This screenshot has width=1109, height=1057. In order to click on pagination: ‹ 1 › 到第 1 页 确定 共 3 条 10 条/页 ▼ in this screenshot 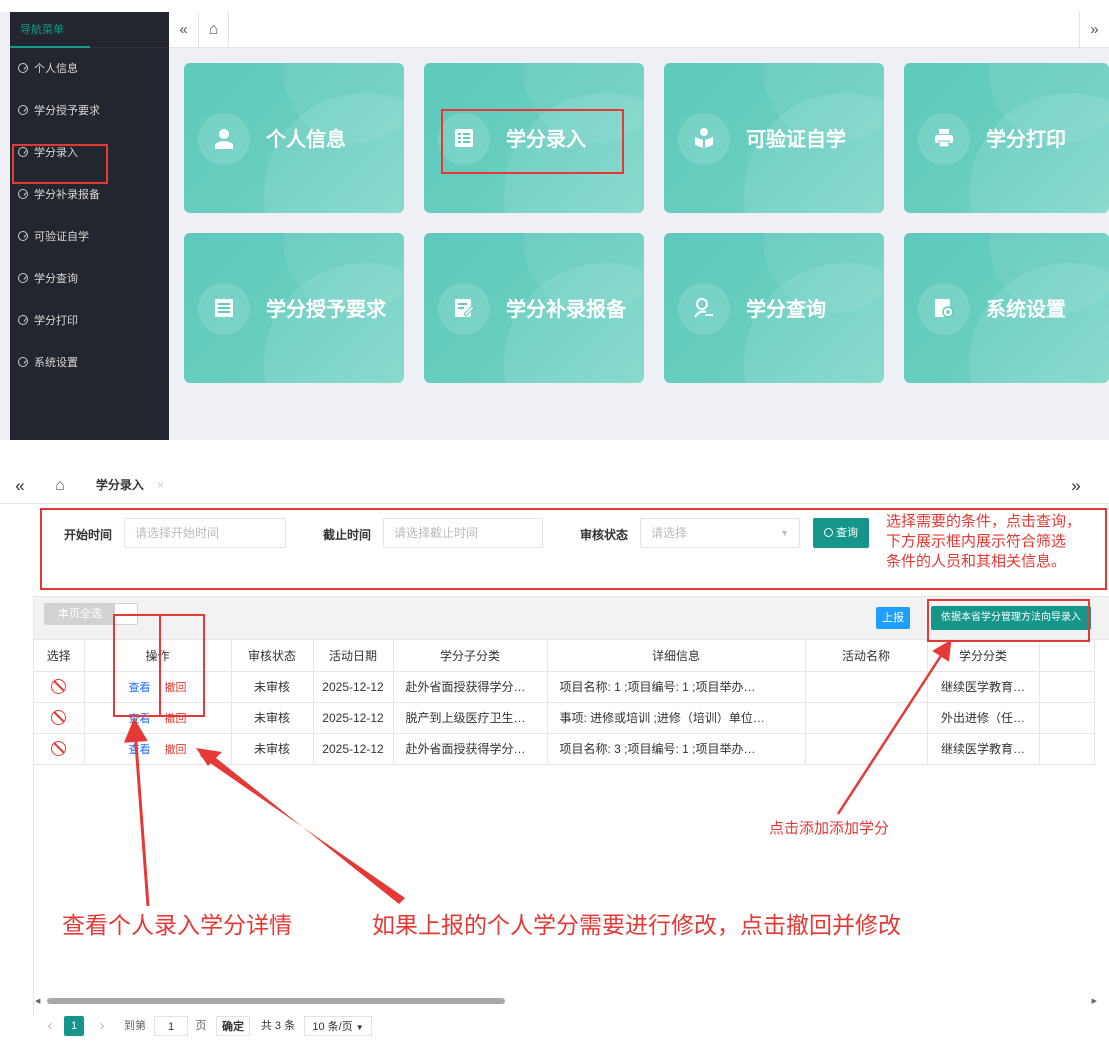, I will do `click(290, 1026)`.